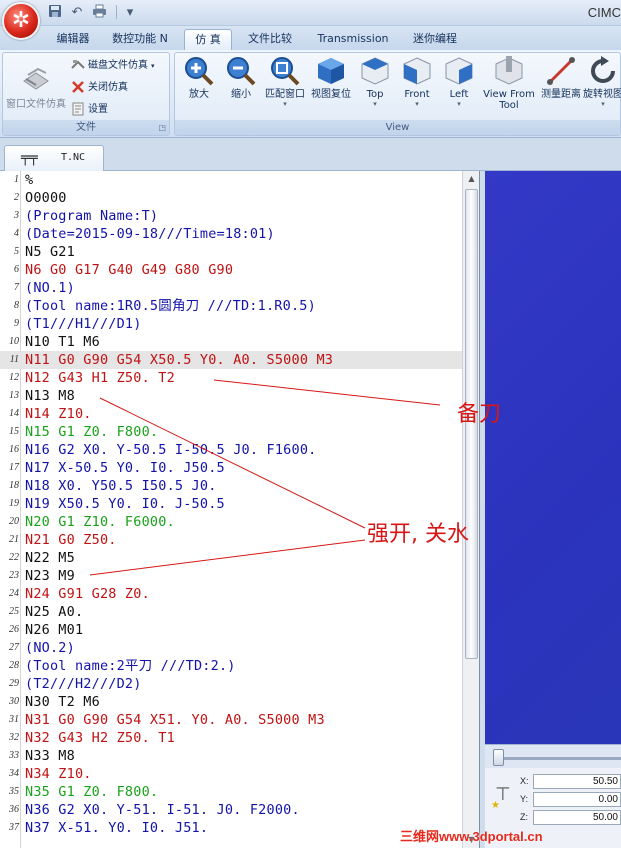 The image size is (621, 848). Describe the element at coordinates (231, 270) in the screenshot. I see `code-line: 6 N6 G0 G17 G40 G49 G80 G90` at that location.